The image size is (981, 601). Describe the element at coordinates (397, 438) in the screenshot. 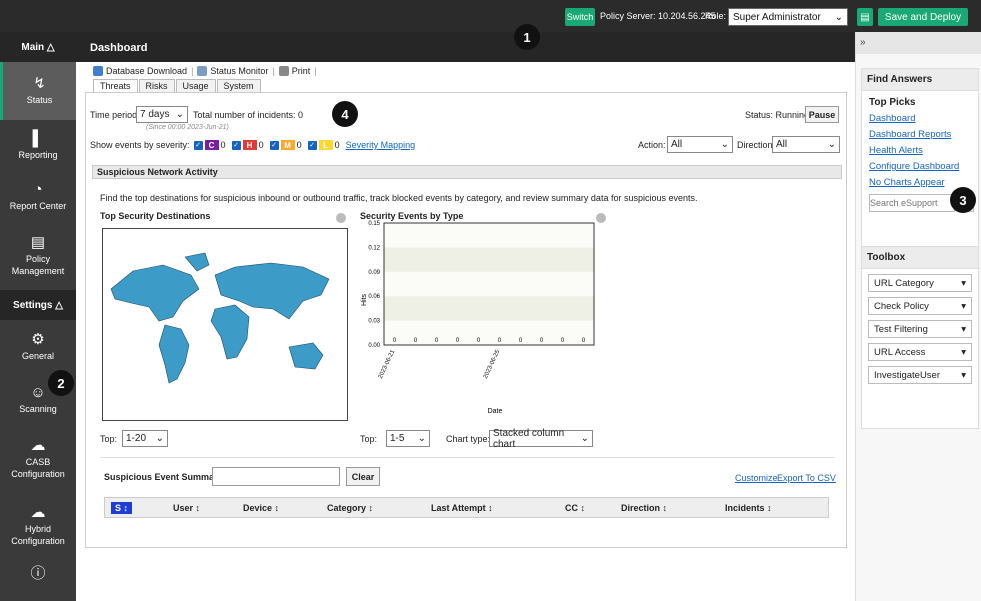

I see `top-value: 1-5` at that location.